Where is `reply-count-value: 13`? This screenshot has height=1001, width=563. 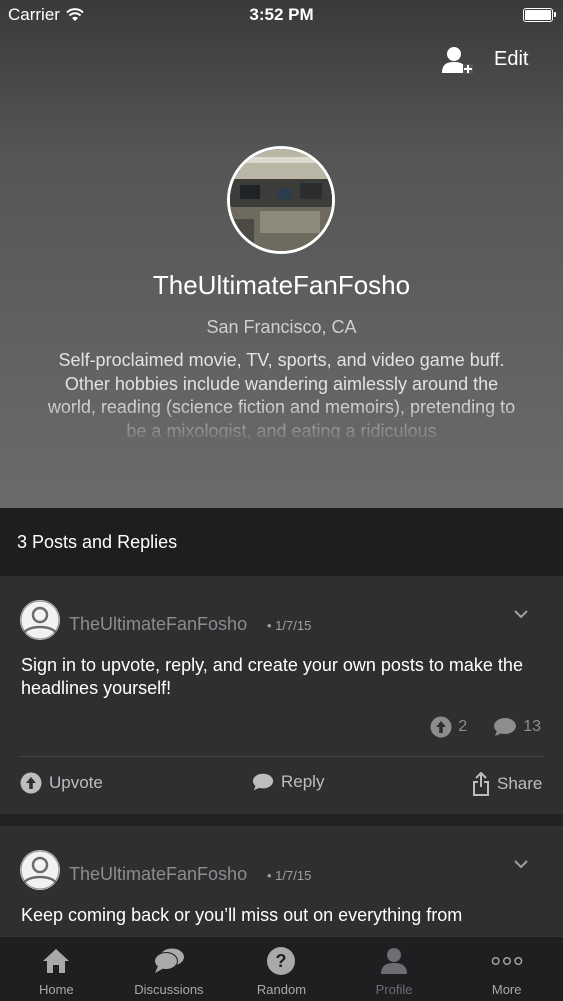 reply-count-value: 13 is located at coordinates (532, 726).